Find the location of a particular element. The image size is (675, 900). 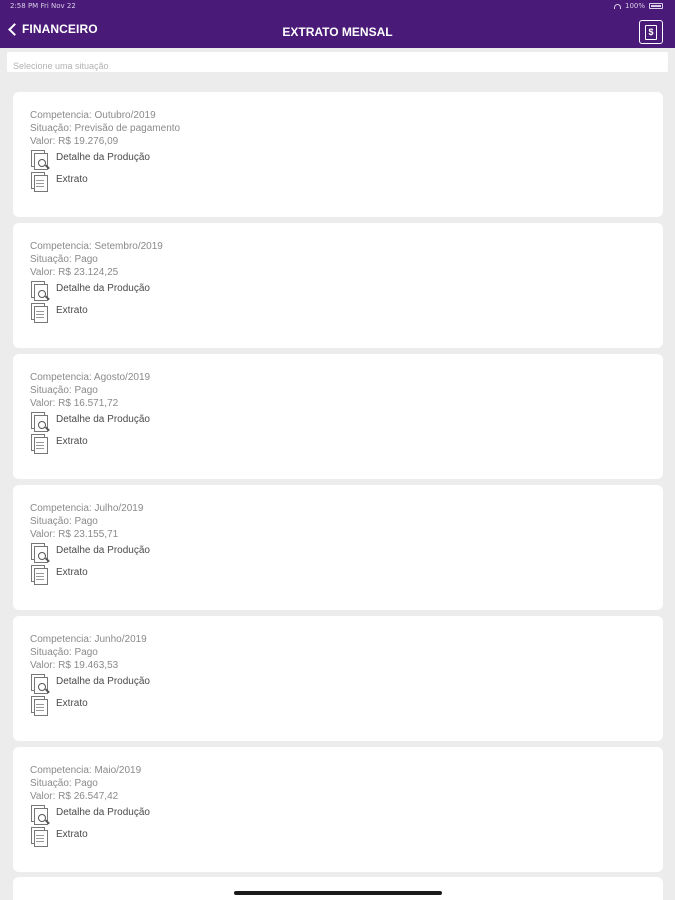

status-time: 2:58 PM Fri Nov 22 is located at coordinates (43, 6).